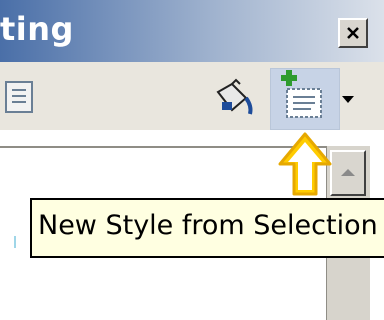 The width and height of the screenshot is (384, 320). Describe the element at coordinates (301, 94) in the screenshot. I see `new-style-from-selection-icon` at that location.